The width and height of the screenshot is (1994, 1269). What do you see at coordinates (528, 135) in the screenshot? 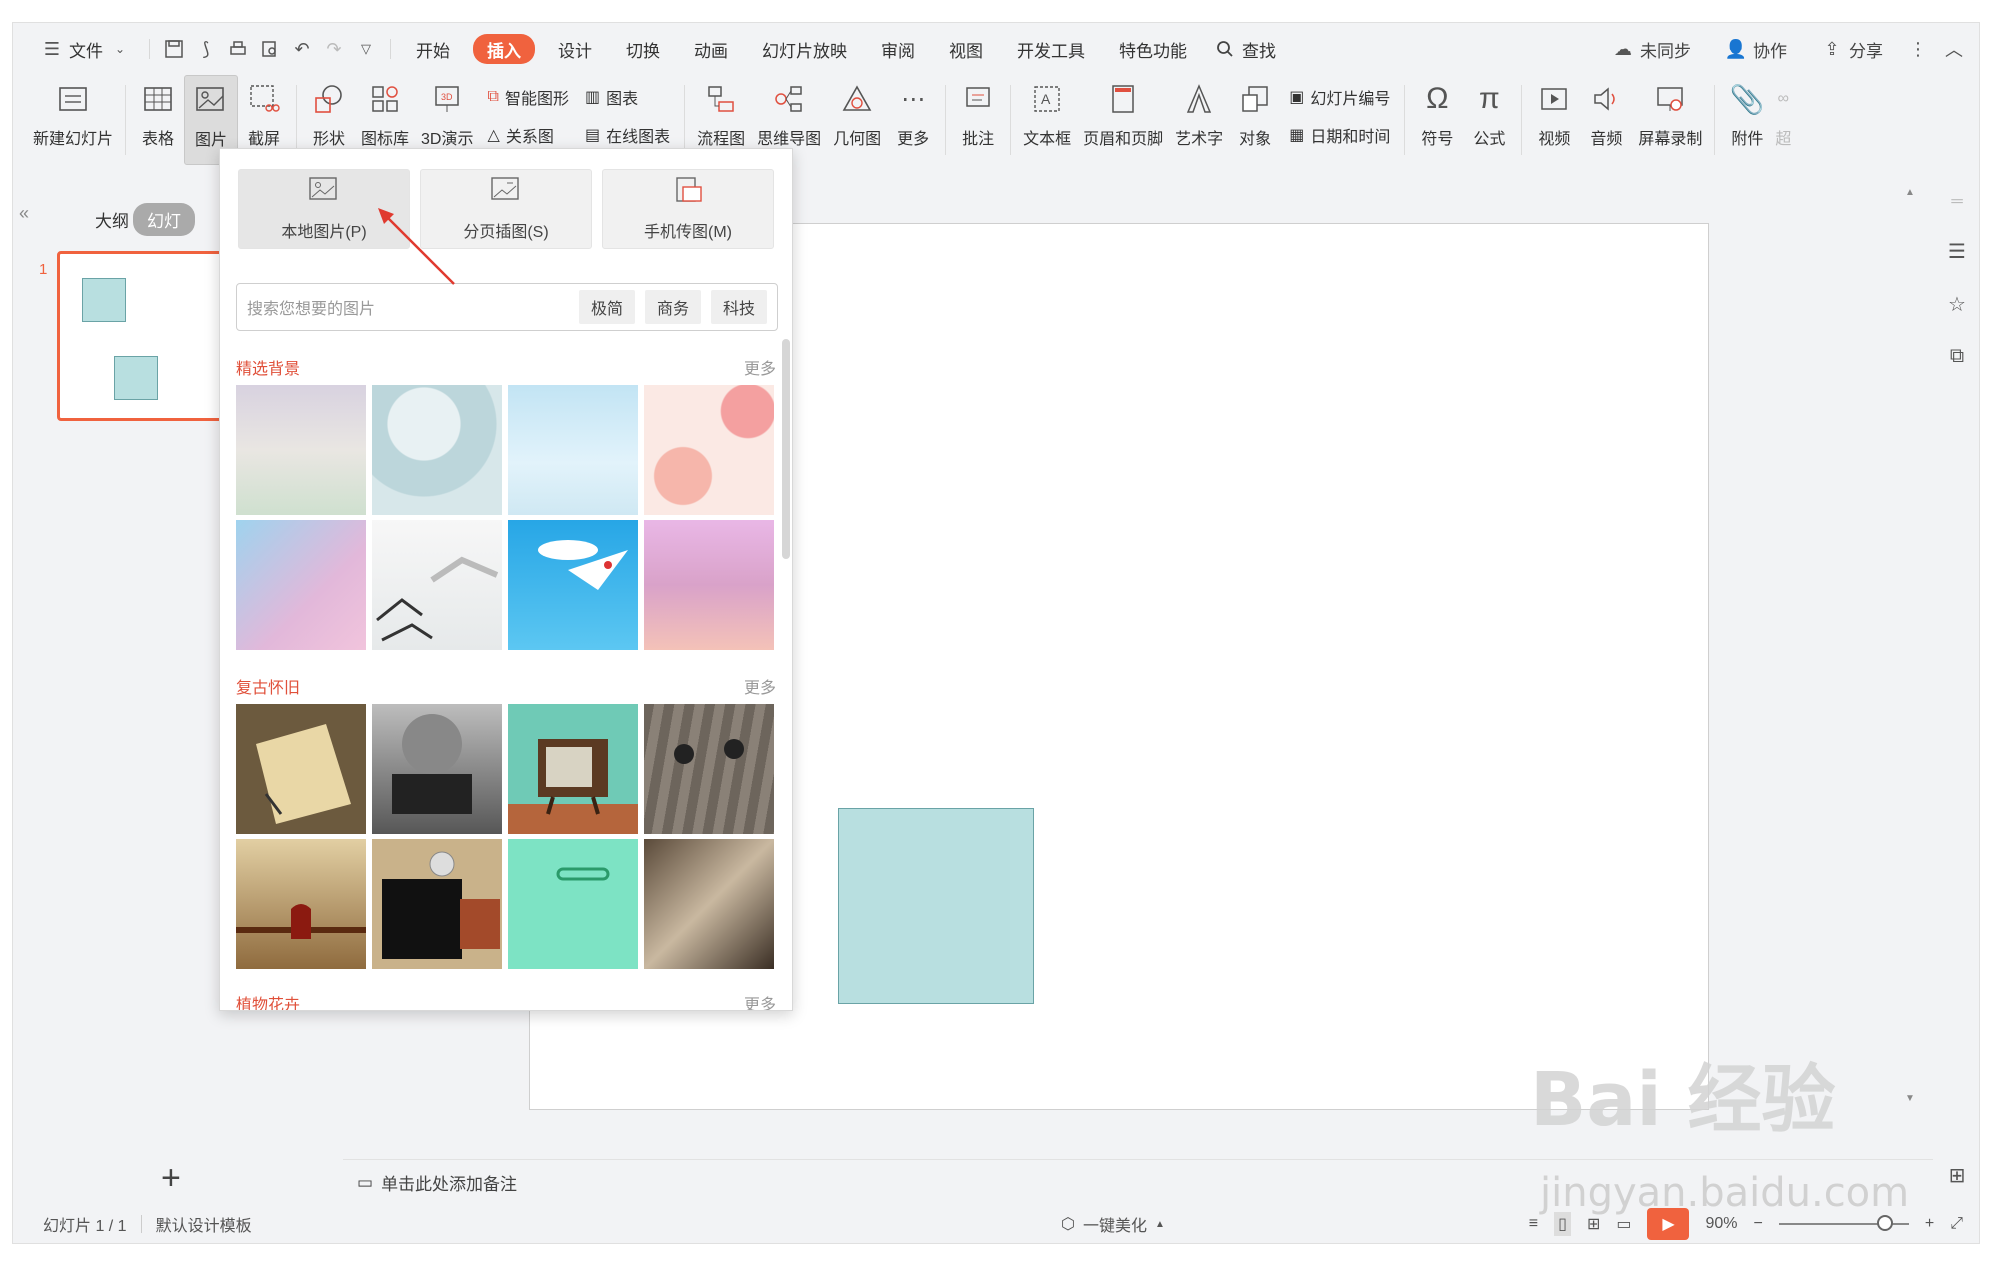
I see `relation-button: △ 关系图` at bounding box center [528, 135].